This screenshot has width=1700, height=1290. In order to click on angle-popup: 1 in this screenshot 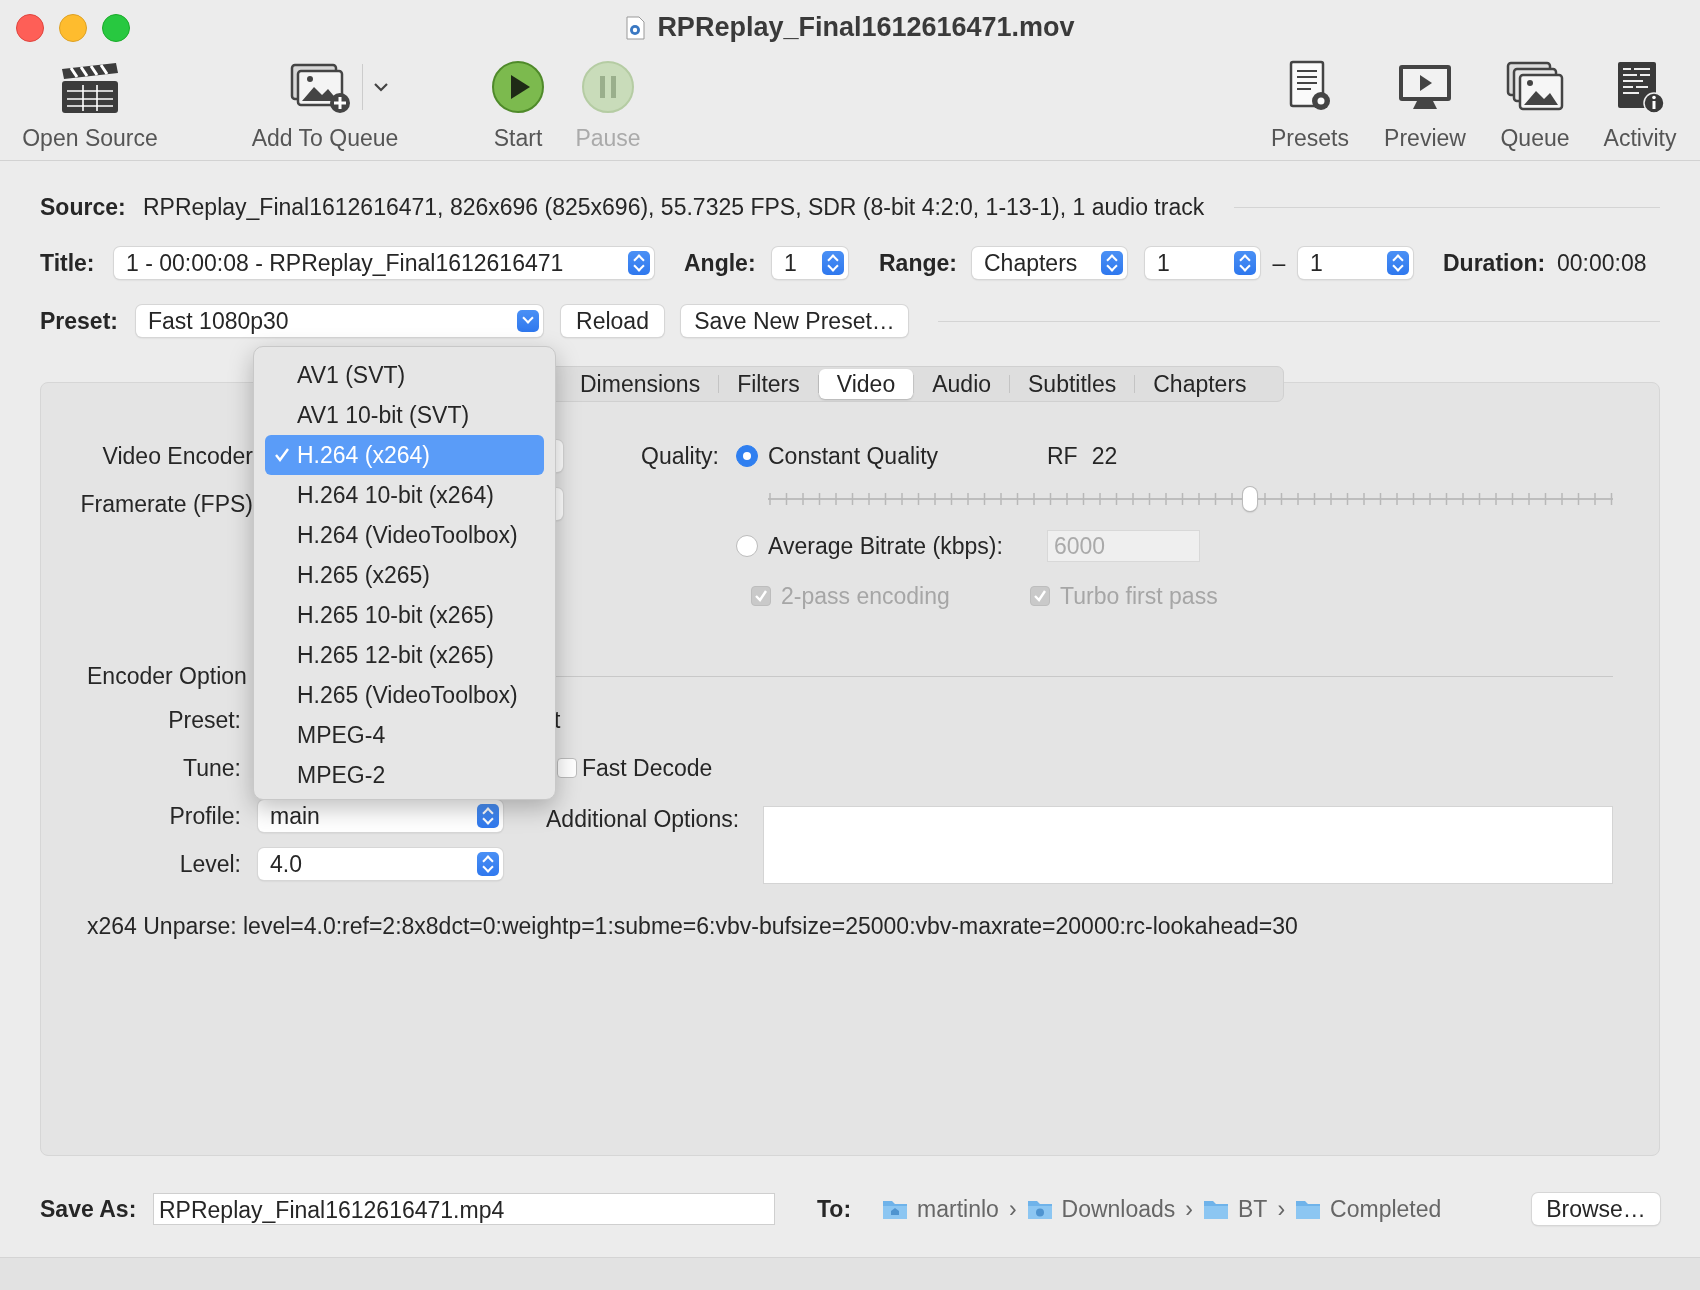, I will do `click(810, 263)`.